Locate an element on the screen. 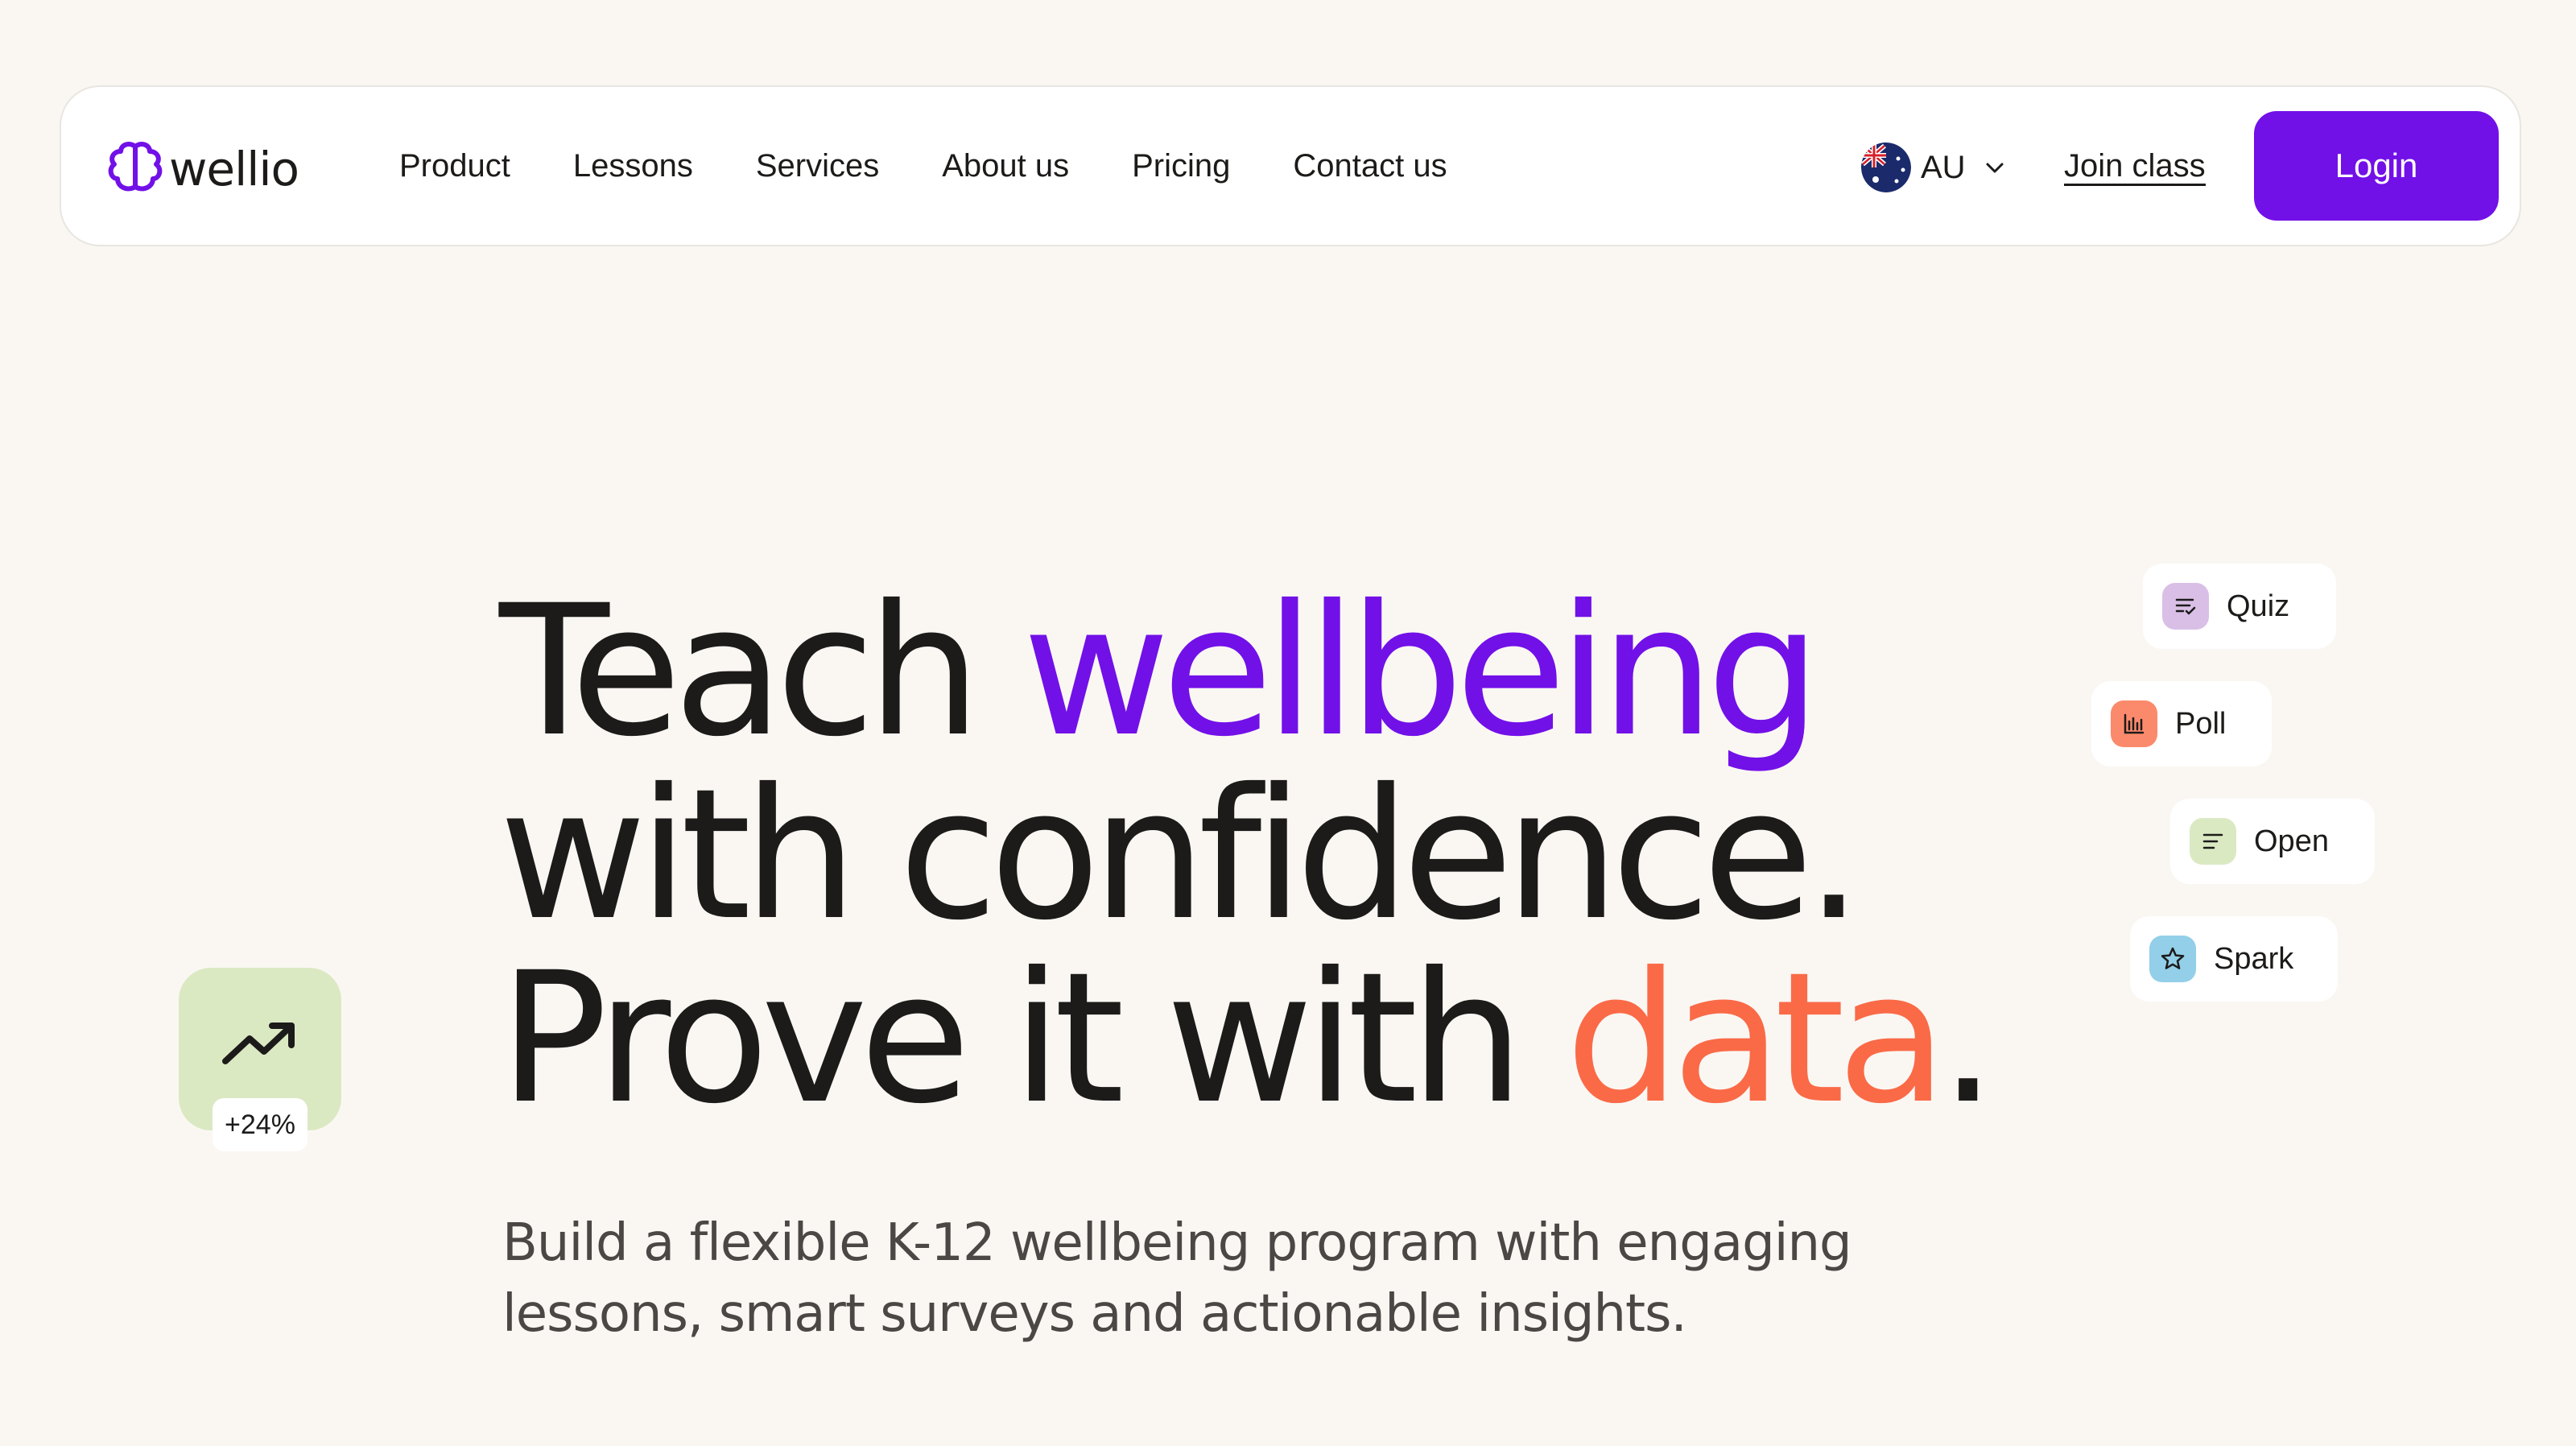  nav-link-lessons: Lessons is located at coordinates (633, 166).